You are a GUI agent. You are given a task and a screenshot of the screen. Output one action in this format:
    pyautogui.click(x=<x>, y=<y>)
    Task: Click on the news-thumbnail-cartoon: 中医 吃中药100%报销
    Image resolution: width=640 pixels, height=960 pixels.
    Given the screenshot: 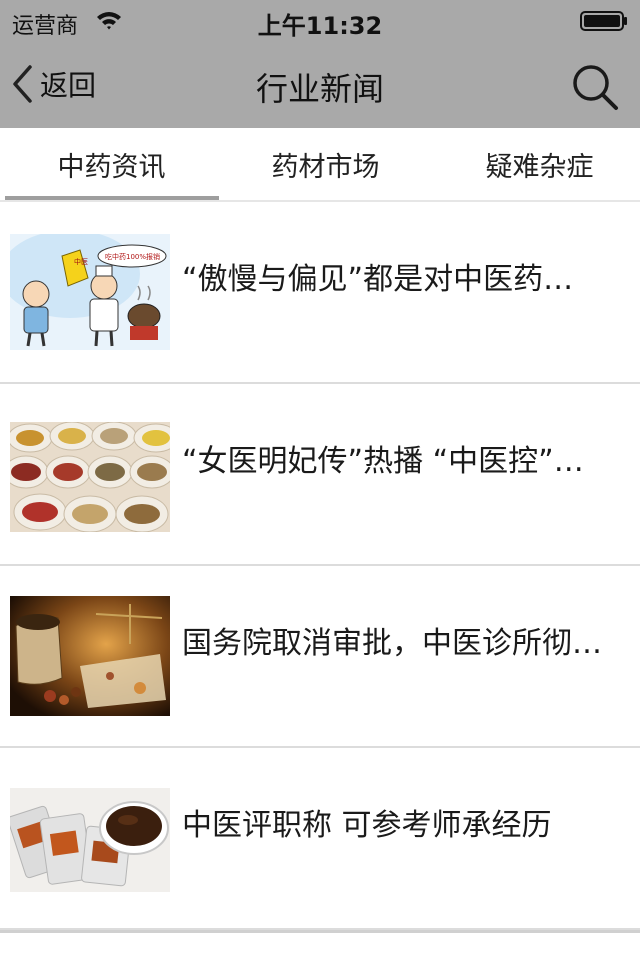 What is the action you would take?
    pyautogui.click(x=90, y=292)
    